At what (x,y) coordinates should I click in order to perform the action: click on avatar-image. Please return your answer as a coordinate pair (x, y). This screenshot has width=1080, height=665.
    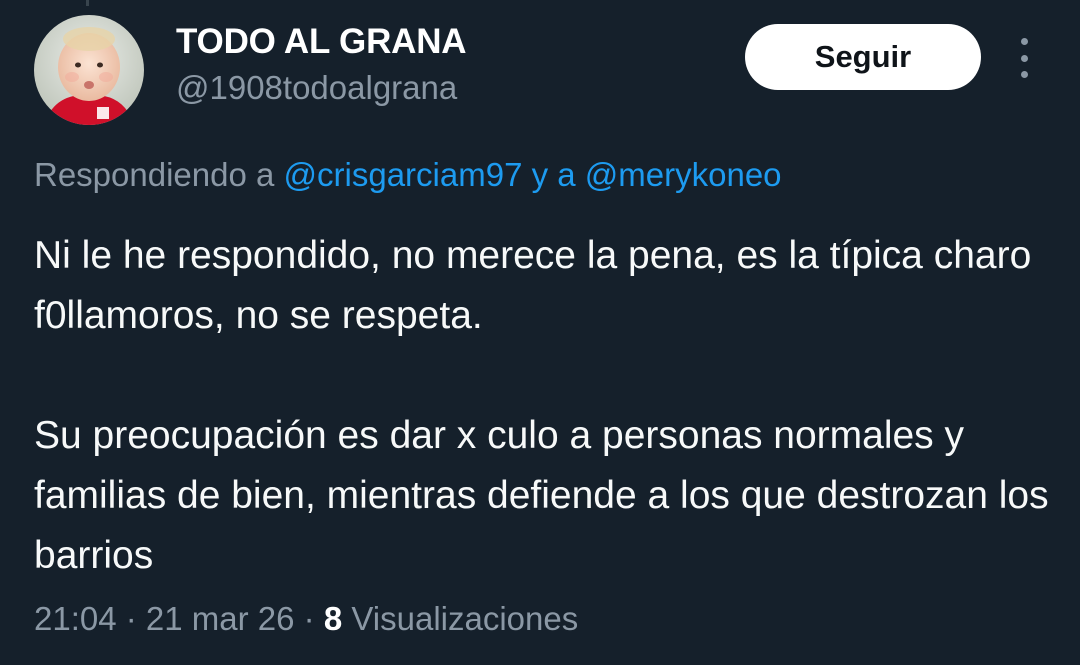
    Looking at the image, I should click on (89, 70).